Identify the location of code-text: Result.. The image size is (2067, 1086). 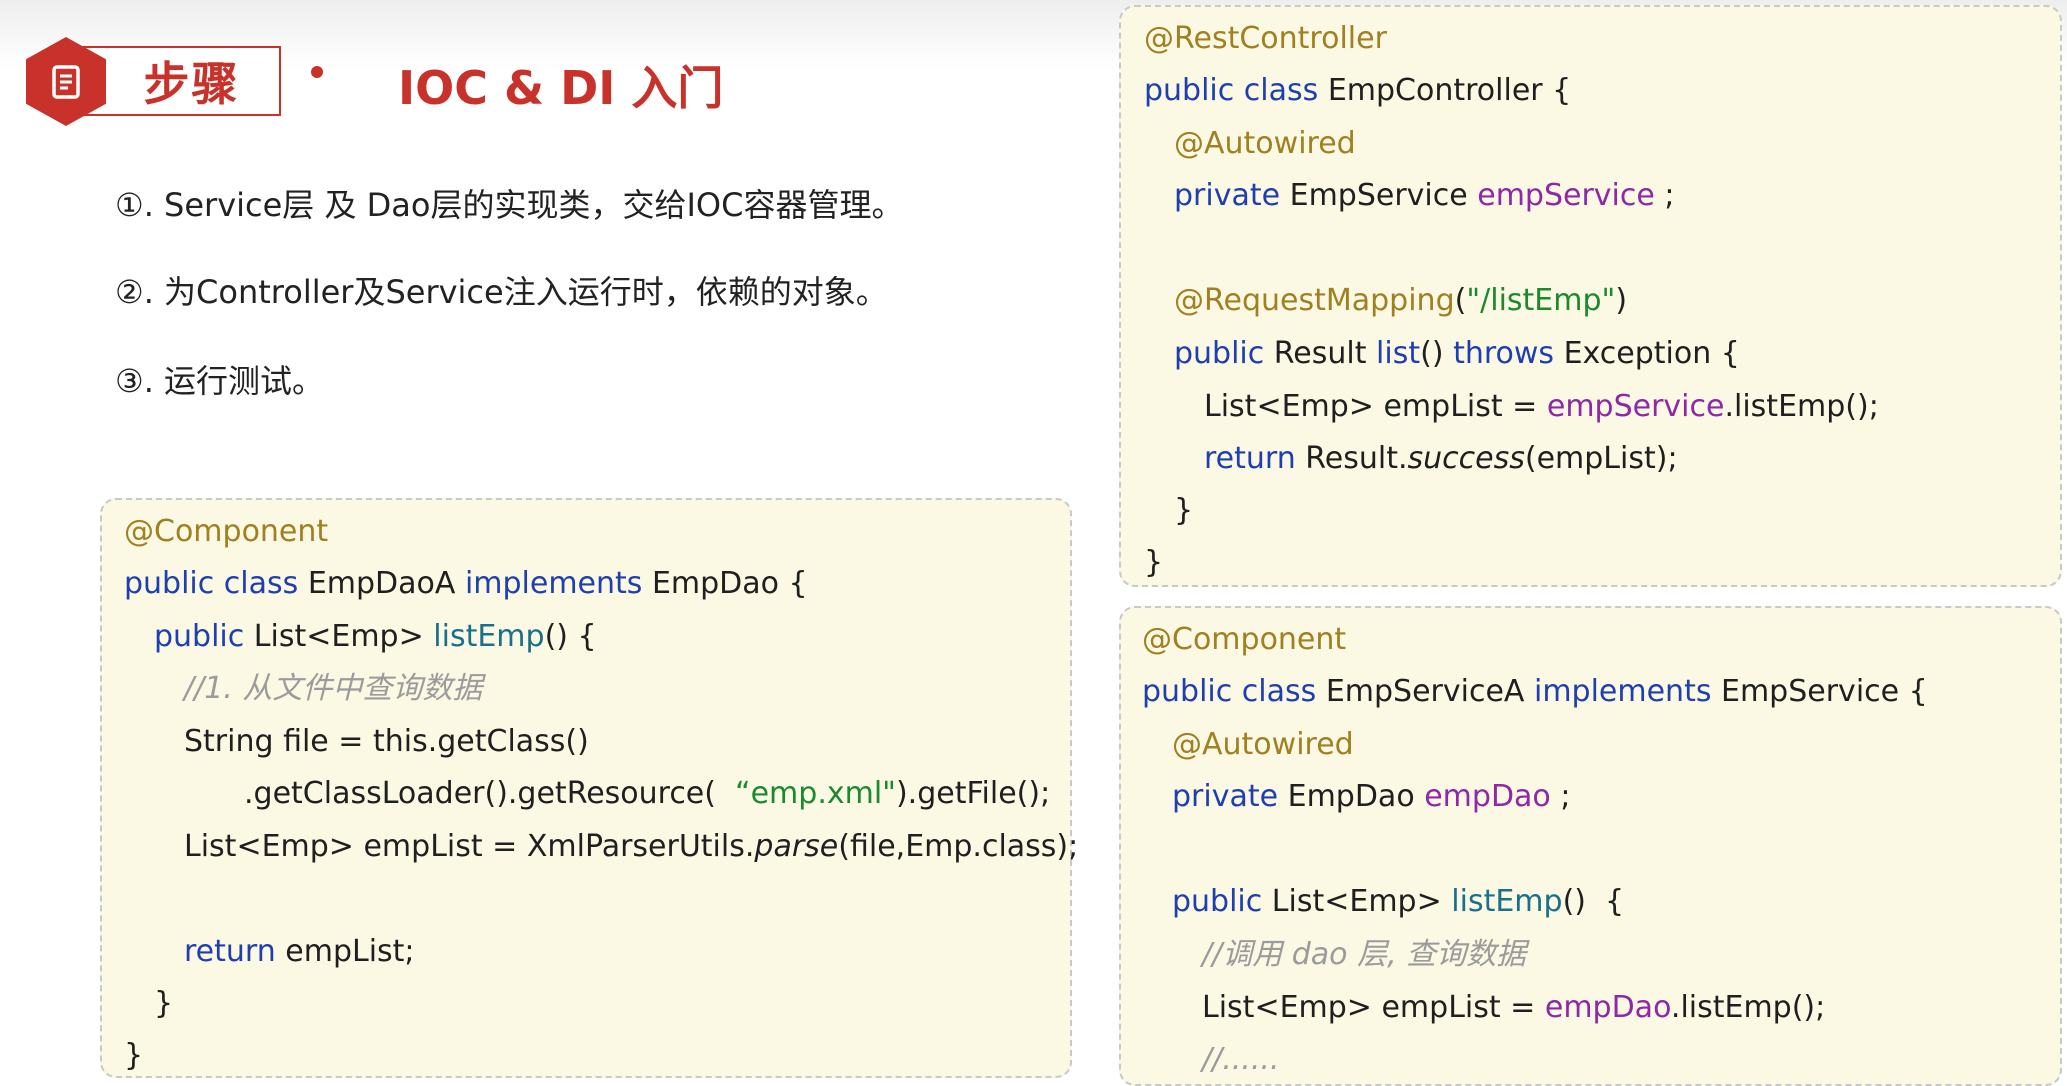
(1351, 458).